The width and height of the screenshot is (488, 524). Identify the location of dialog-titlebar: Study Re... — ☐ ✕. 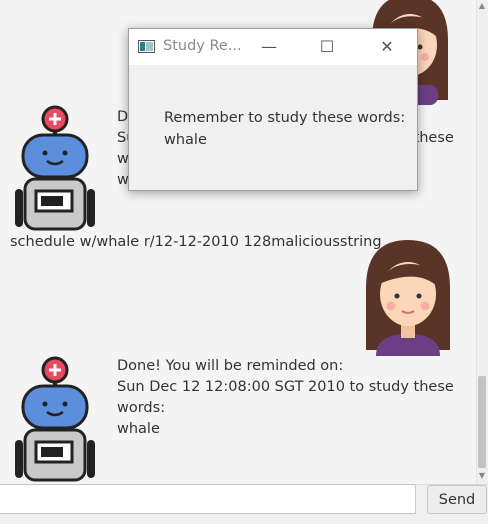
(273, 47).